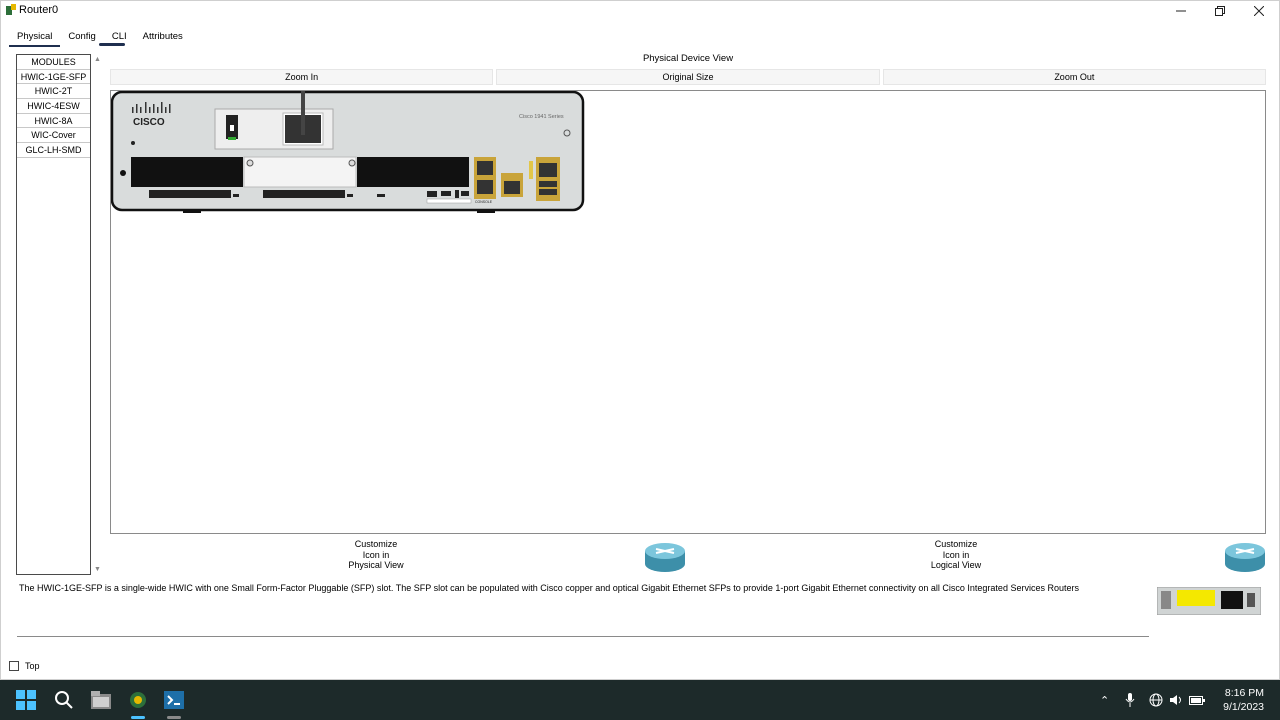 The width and height of the screenshot is (1280, 720). What do you see at coordinates (53, 150) in the screenshot?
I see `module-item-glc-lh-smd: GLC-LH-SMD` at bounding box center [53, 150].